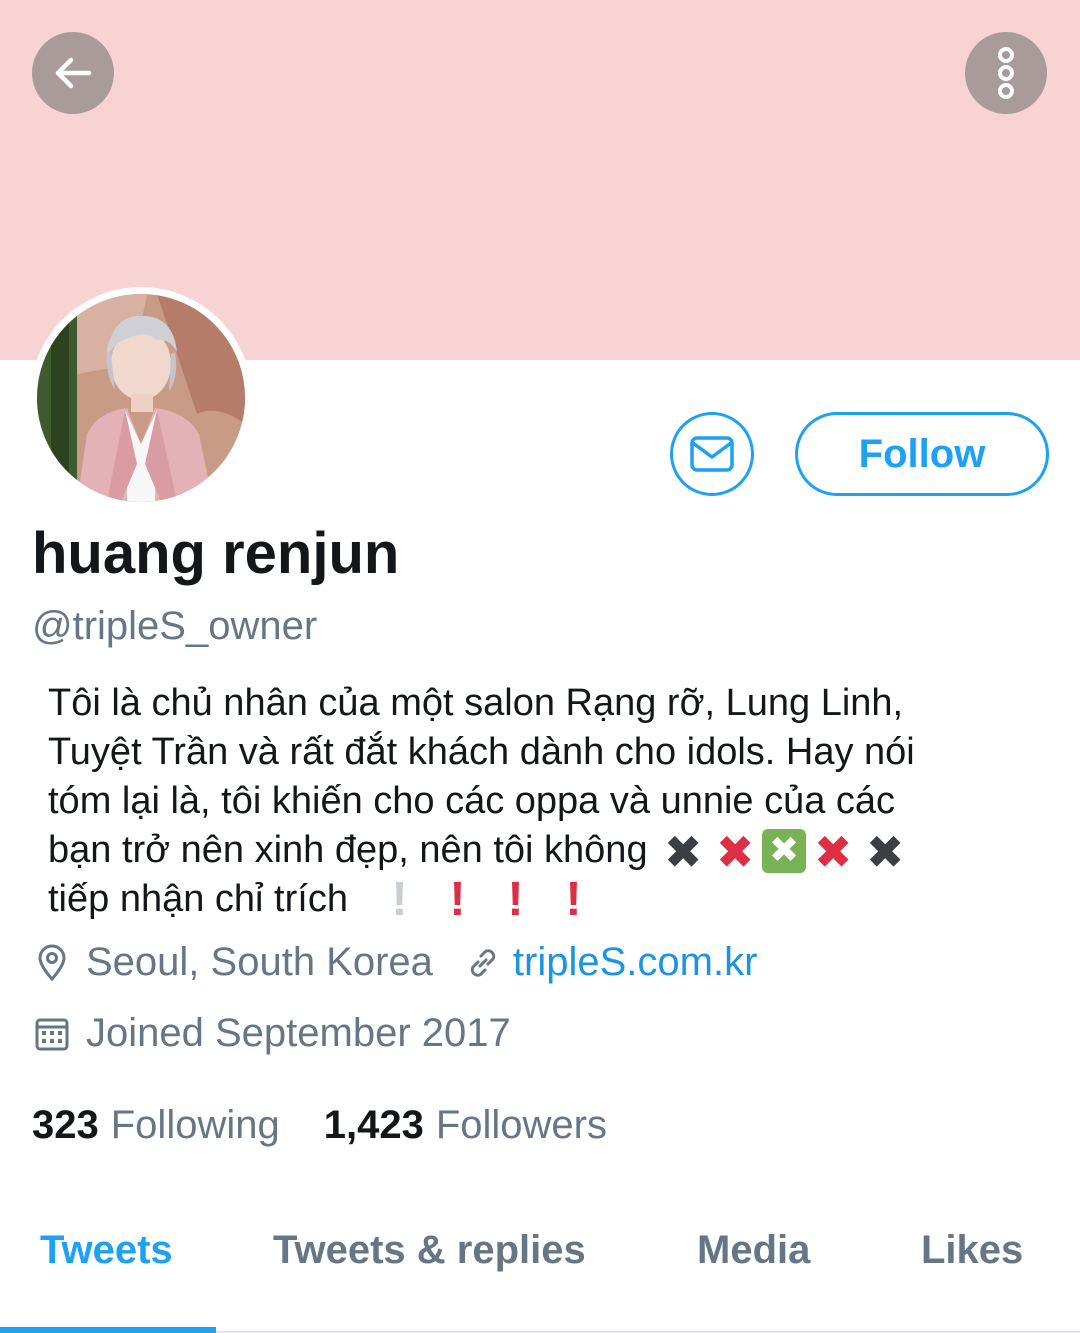  I want to click on follow-stats: 323 Following 1,423 Followers, so click(319, 1125).